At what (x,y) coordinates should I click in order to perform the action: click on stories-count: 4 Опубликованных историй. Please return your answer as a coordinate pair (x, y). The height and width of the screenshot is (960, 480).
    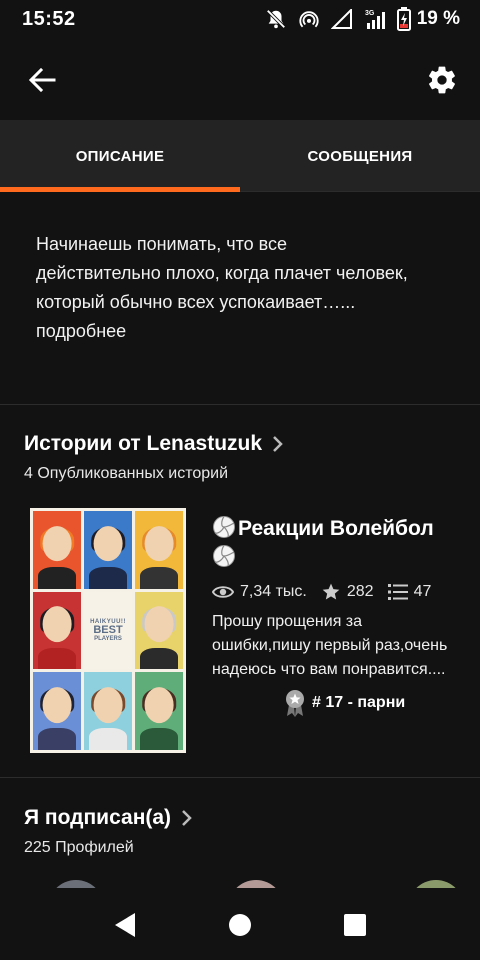
    Looking at the image, I should click on (126, 473).